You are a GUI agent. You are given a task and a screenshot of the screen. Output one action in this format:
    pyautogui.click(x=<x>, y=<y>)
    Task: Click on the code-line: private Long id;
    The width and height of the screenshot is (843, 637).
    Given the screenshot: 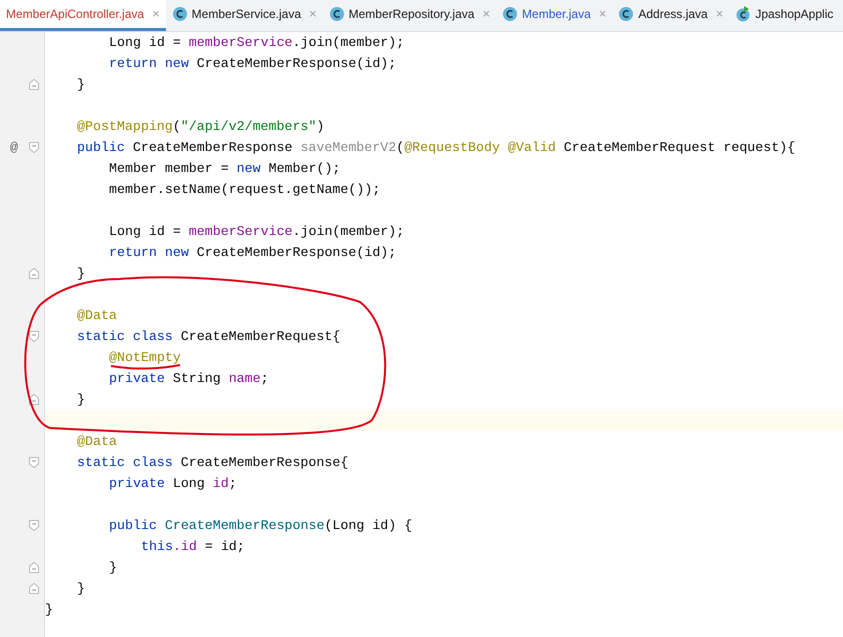 What is the action you would take?
    pyautogui.click(x=173, y=483)
    